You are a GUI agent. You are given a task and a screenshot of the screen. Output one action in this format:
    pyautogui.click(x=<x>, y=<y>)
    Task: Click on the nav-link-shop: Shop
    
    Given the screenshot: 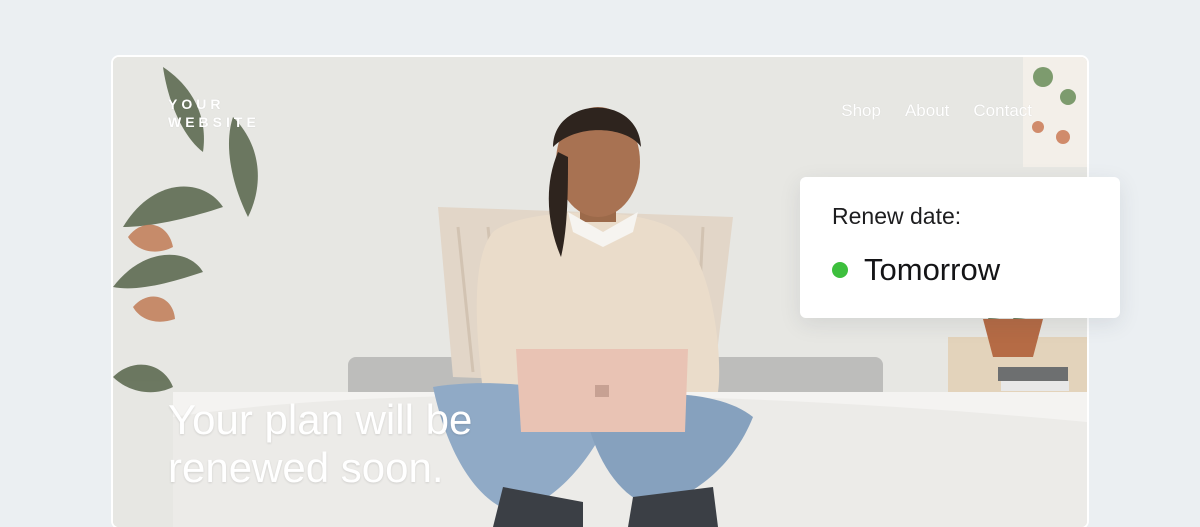 What is the action you would take?
    pyautogui.click(x=861, y=111)
    